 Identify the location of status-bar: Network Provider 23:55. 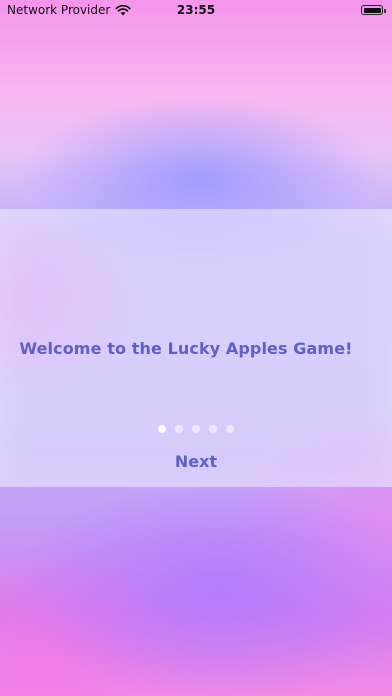
(196, 11).